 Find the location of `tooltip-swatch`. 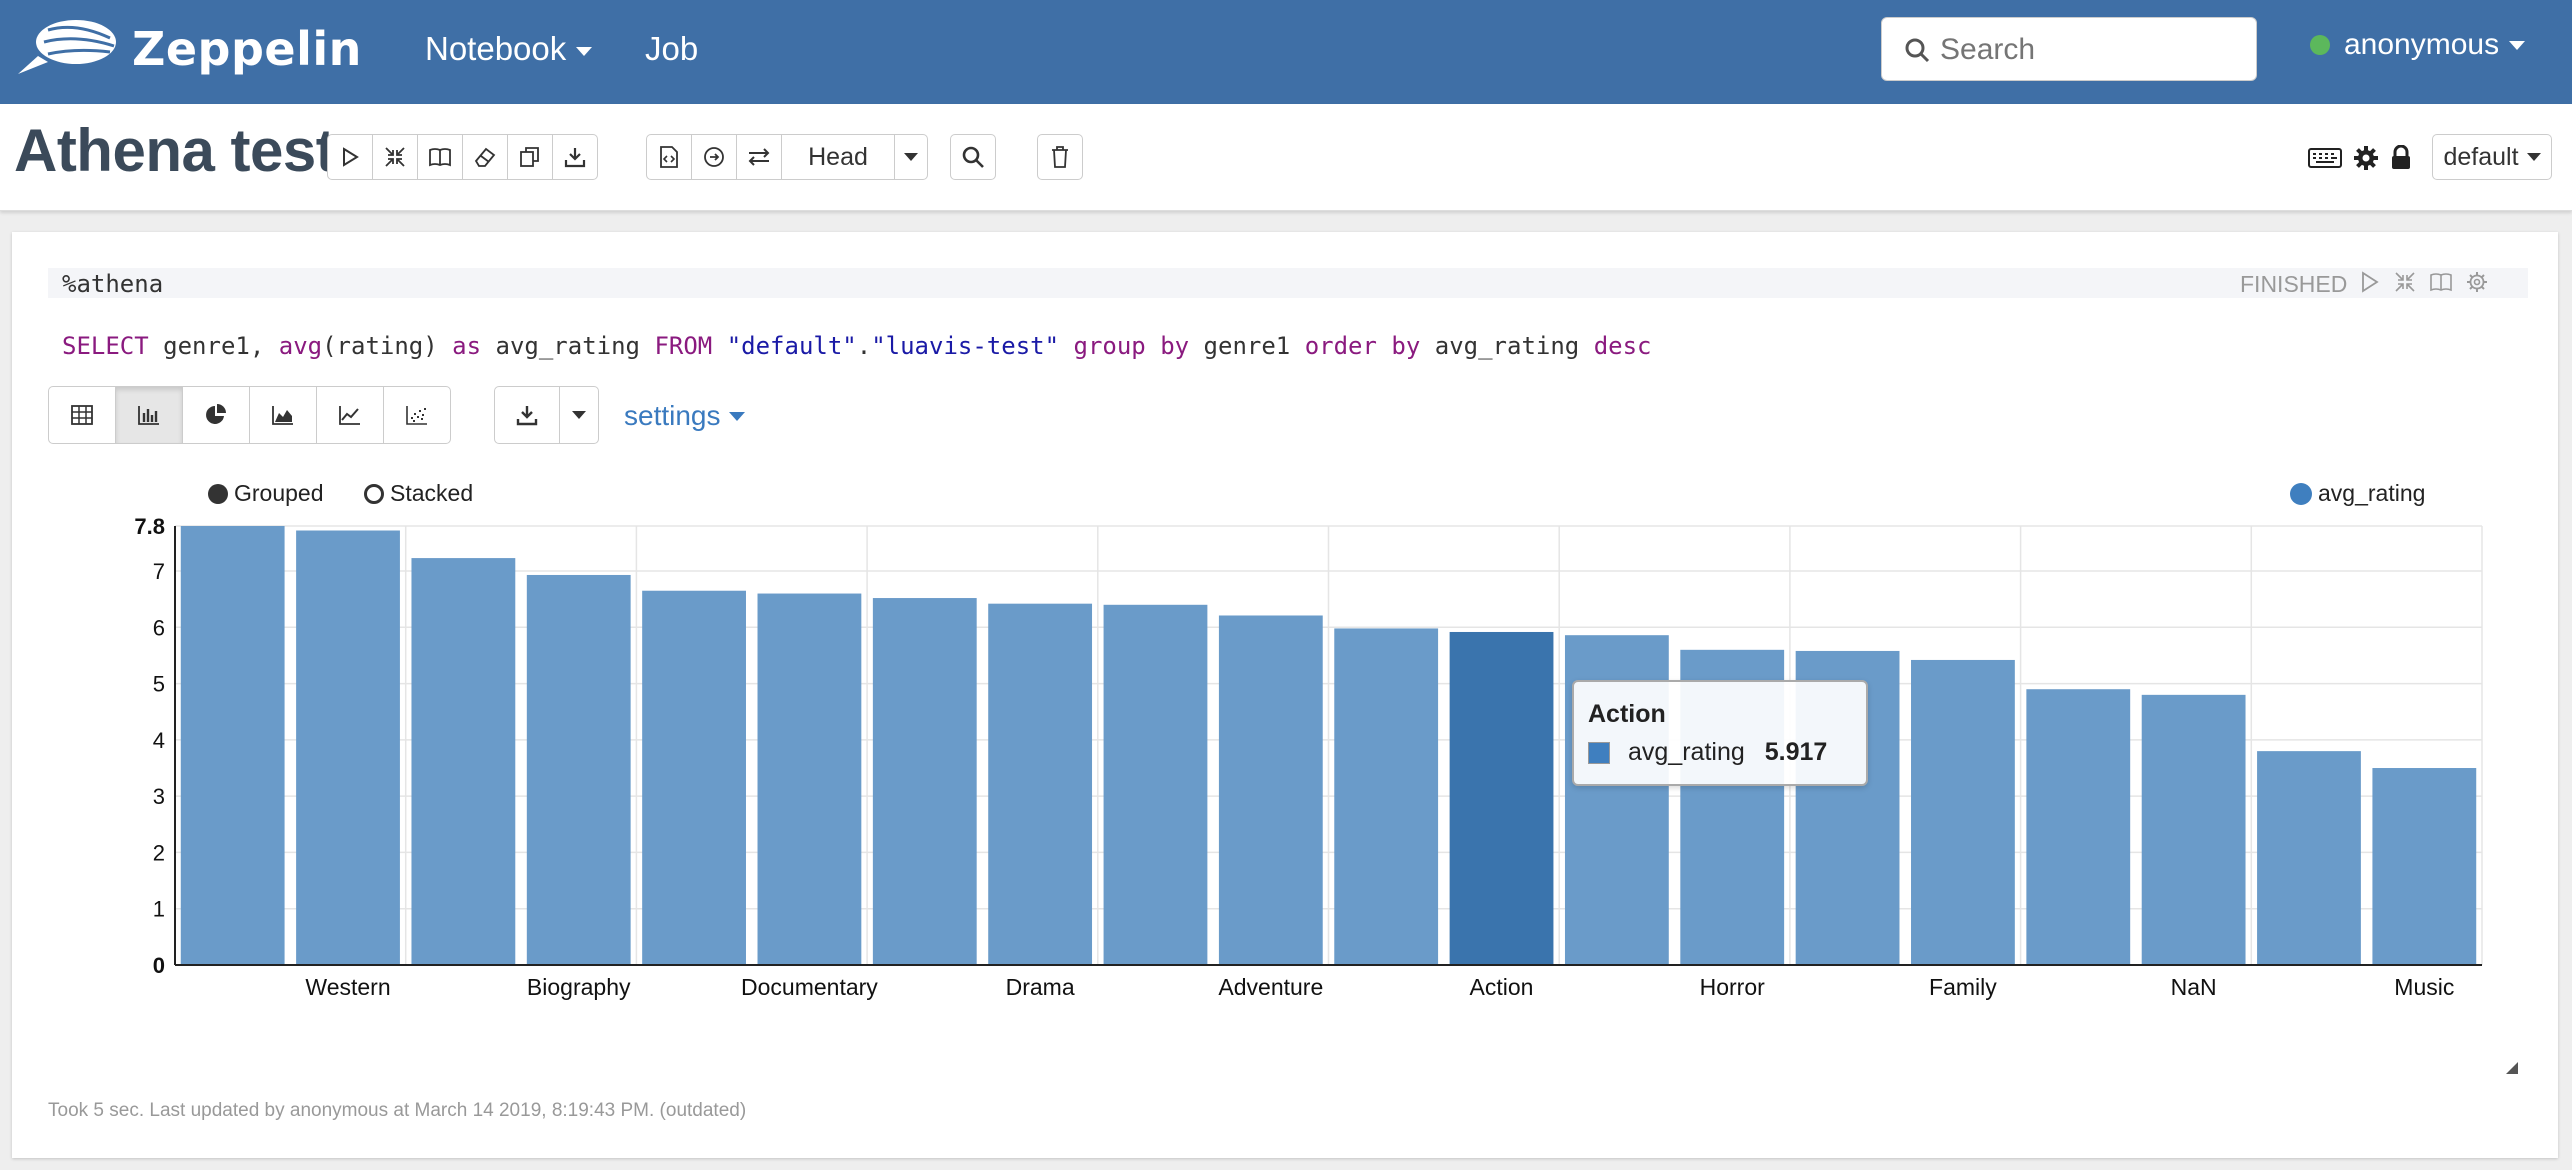

tooltip-swatch is located at coordinates (1599, 752).